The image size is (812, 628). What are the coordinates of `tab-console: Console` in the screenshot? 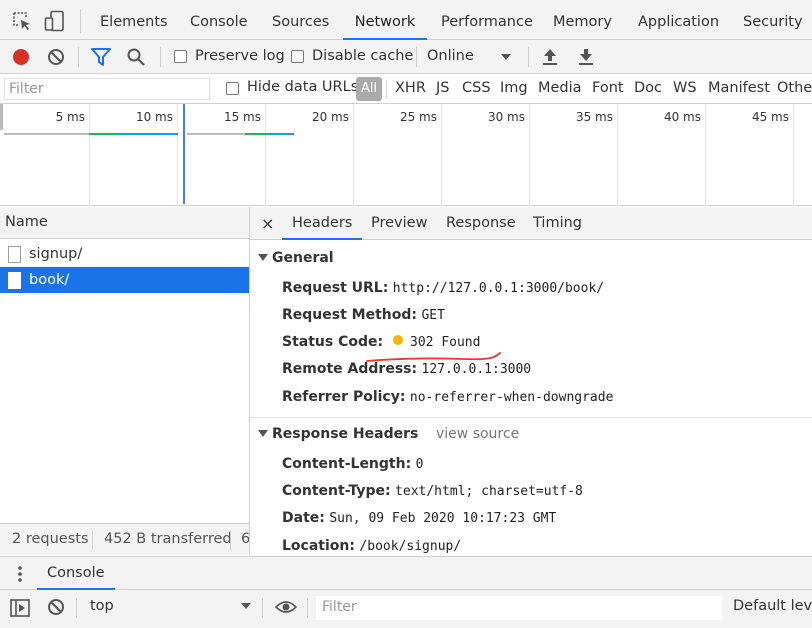 It's located at (219, 20).